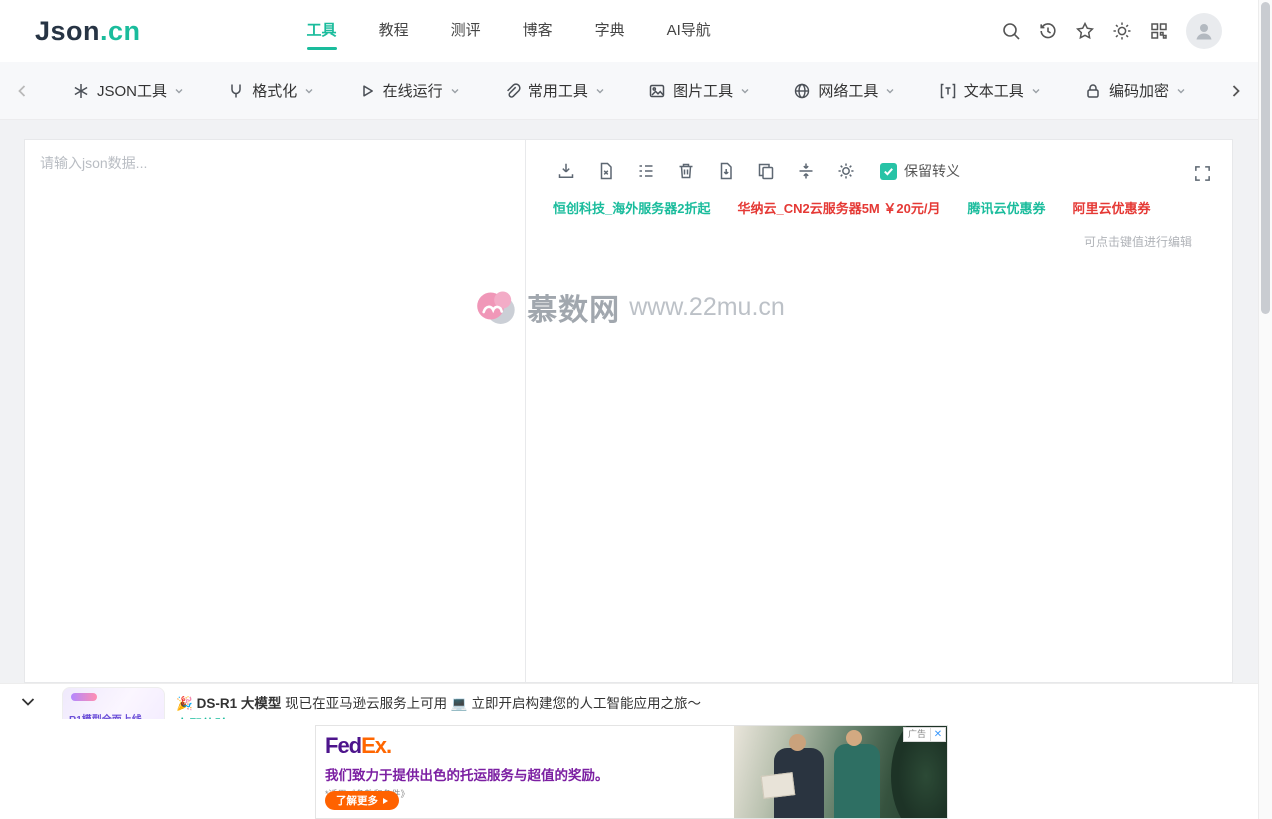 This screenshot has width=1272, height=819. I want to click on ad-cta-button: 了解更多, so click(362, 800).